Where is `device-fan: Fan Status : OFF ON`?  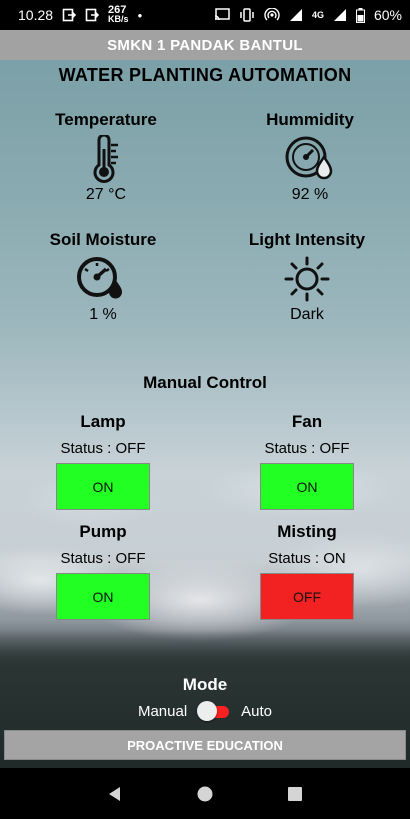 device-fan: Fan Status : OFF ON is located at coordinates (307, 461).